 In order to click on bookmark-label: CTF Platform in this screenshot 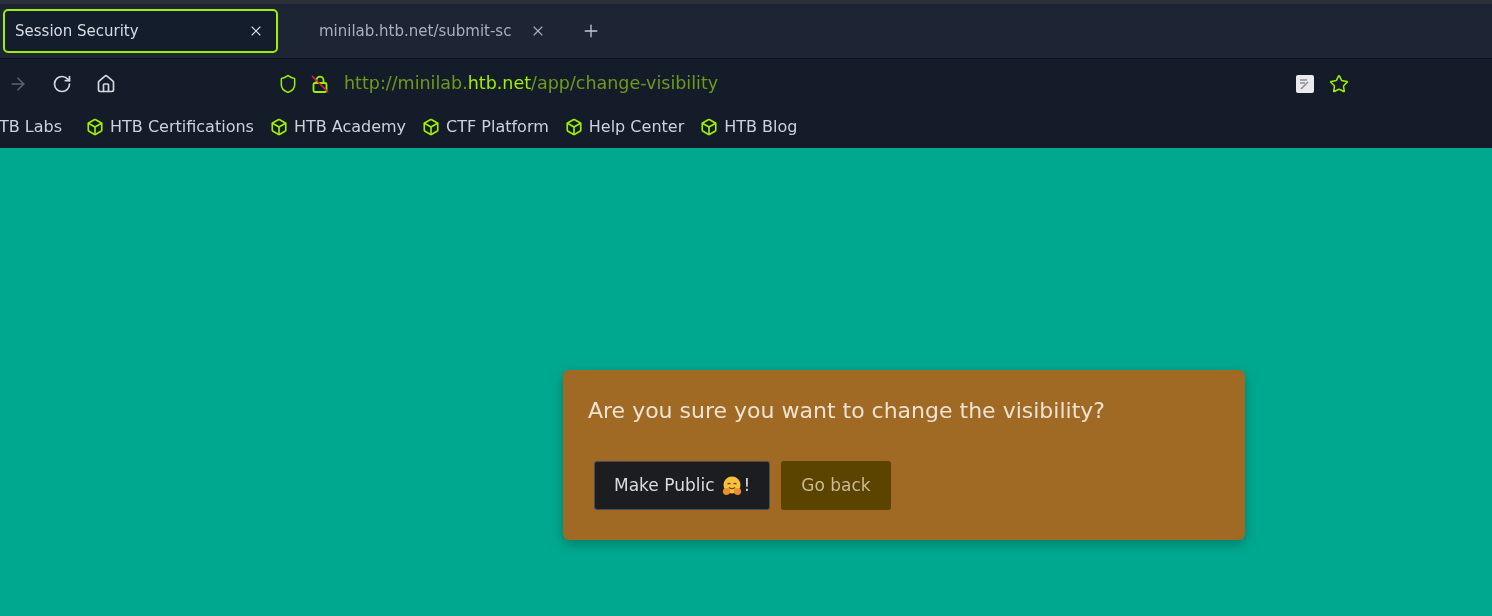, I will do `click(497, 127)`.